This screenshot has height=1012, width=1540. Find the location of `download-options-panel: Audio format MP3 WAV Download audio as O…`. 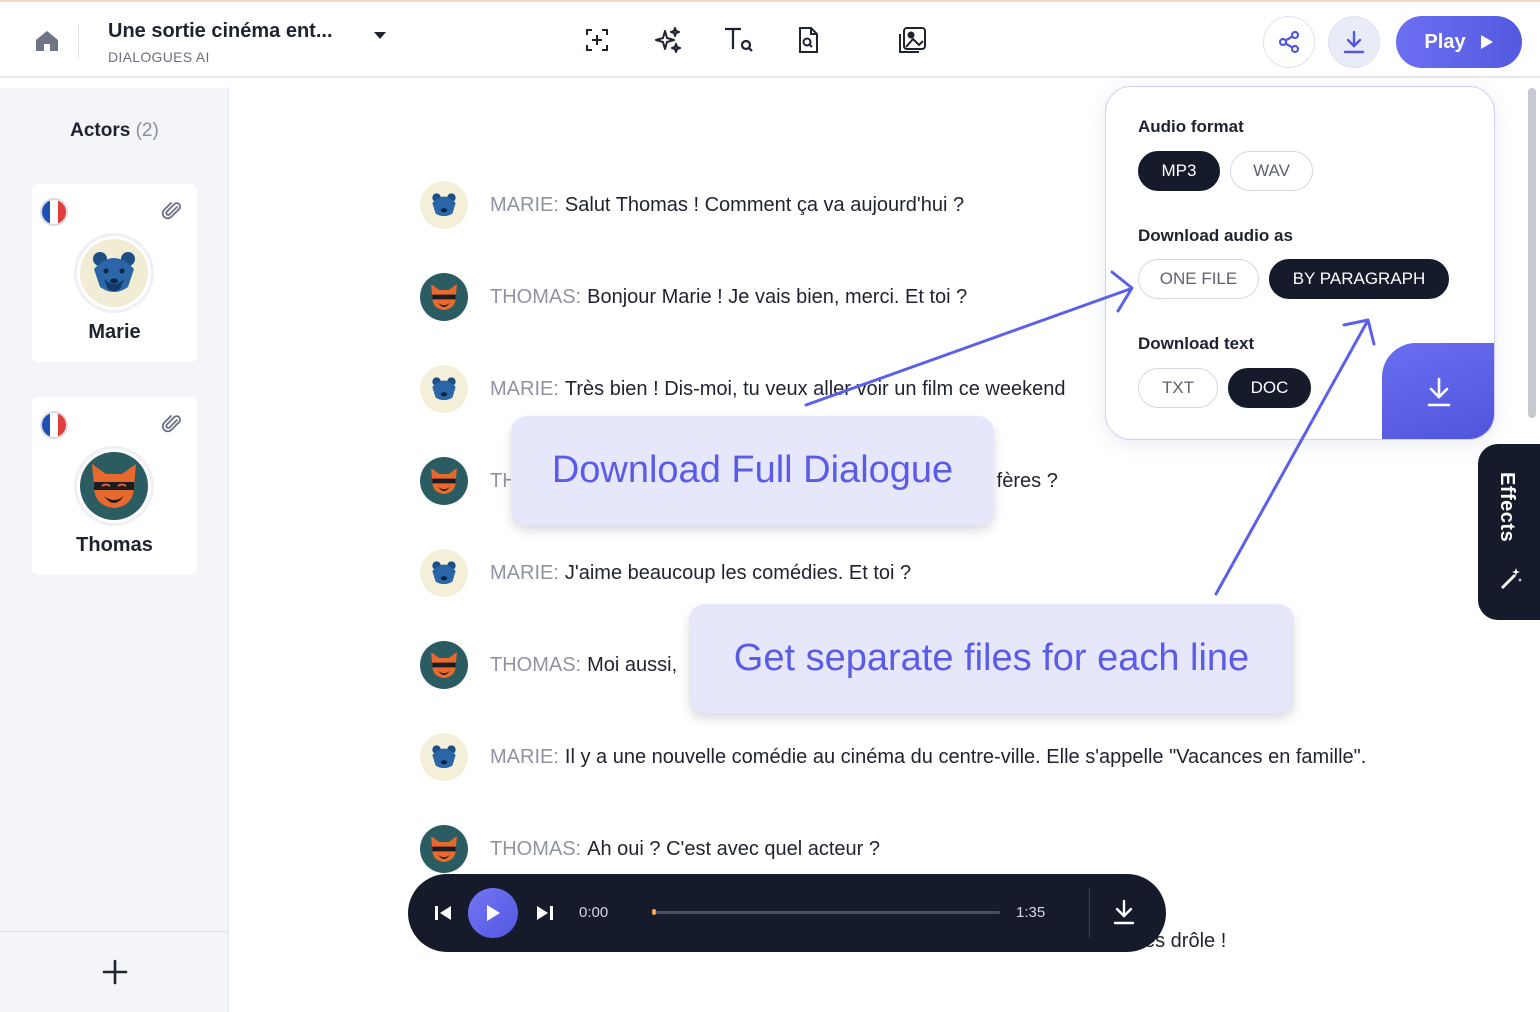

download-options-panel: Audio format MP3 WAV Download audio as O… is located at coordinates (1300, 263).